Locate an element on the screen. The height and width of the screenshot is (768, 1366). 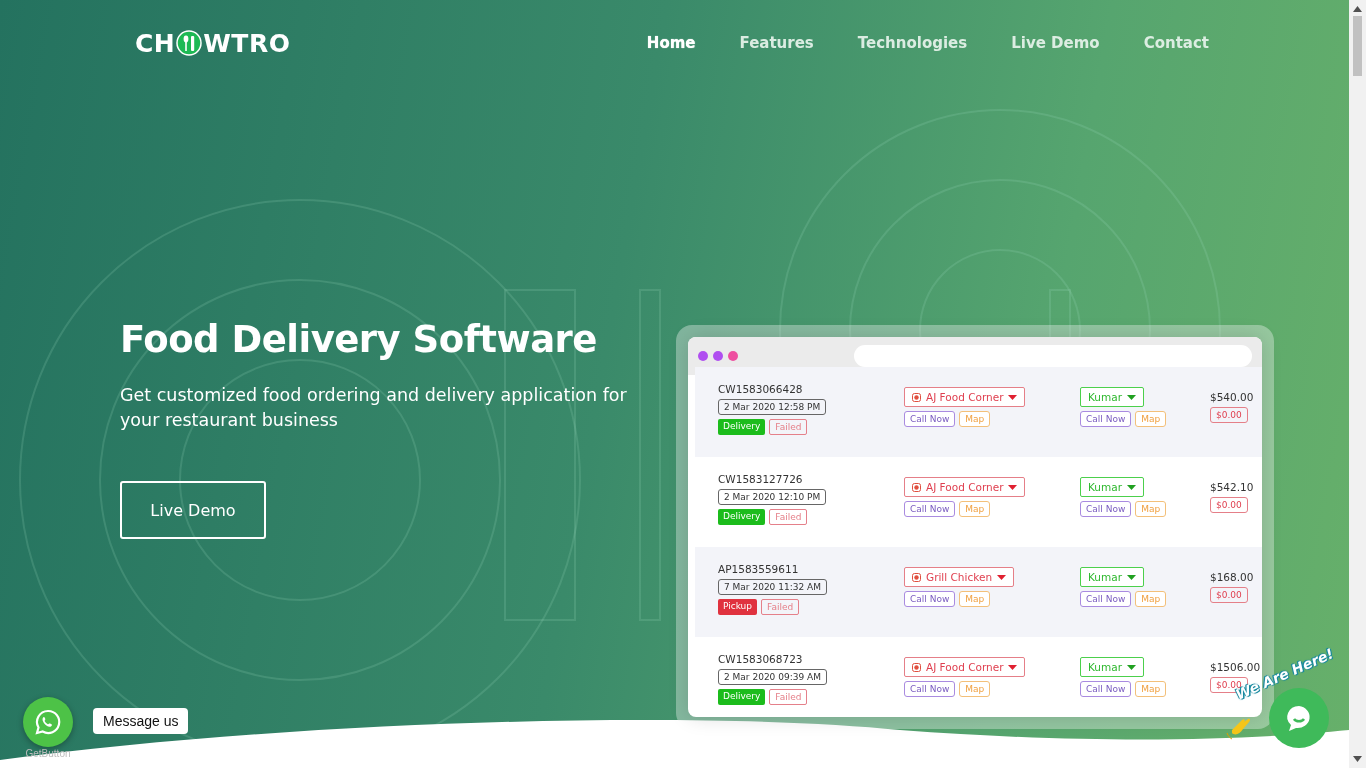
scrollbar-thumb is located at coordinates (1357, 46).